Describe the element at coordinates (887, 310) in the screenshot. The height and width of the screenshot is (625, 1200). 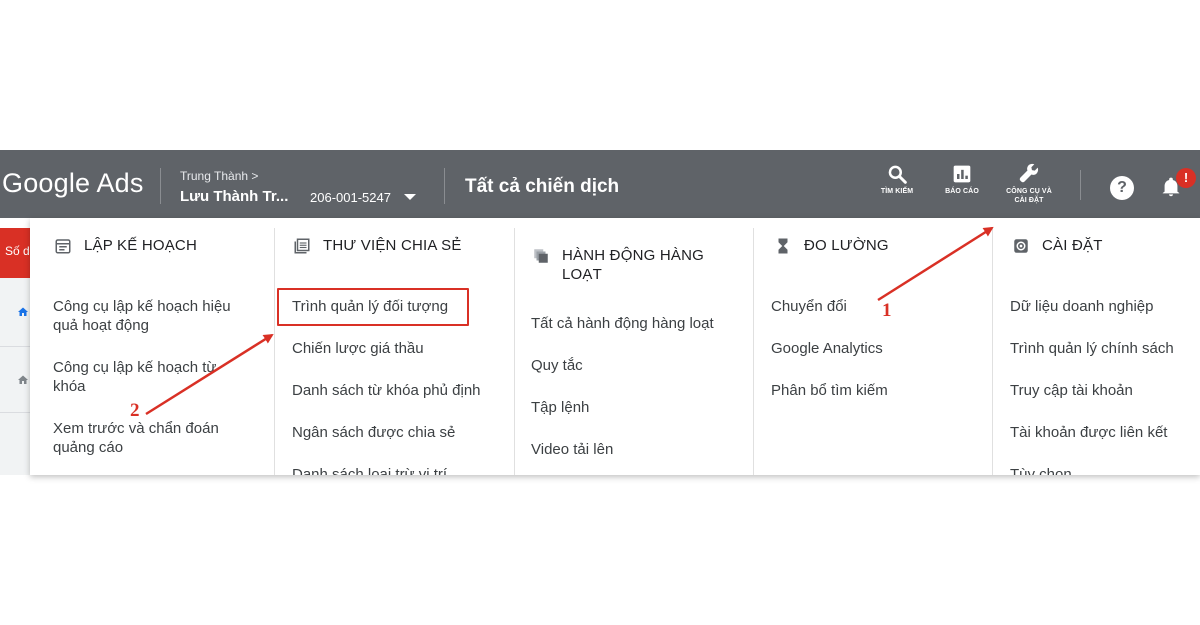
I see `annotation-step-1: 1` at that location.